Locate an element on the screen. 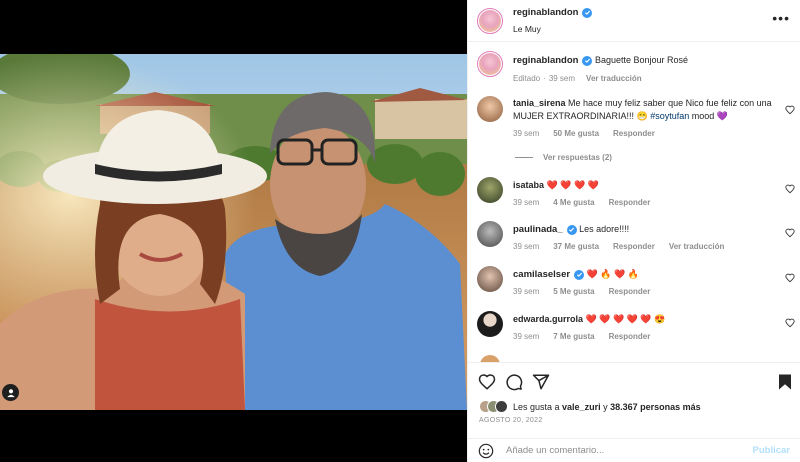 This screenshot has height=462, width=800. commenter-username: tania_sirena is located at coordinates (539, 103).